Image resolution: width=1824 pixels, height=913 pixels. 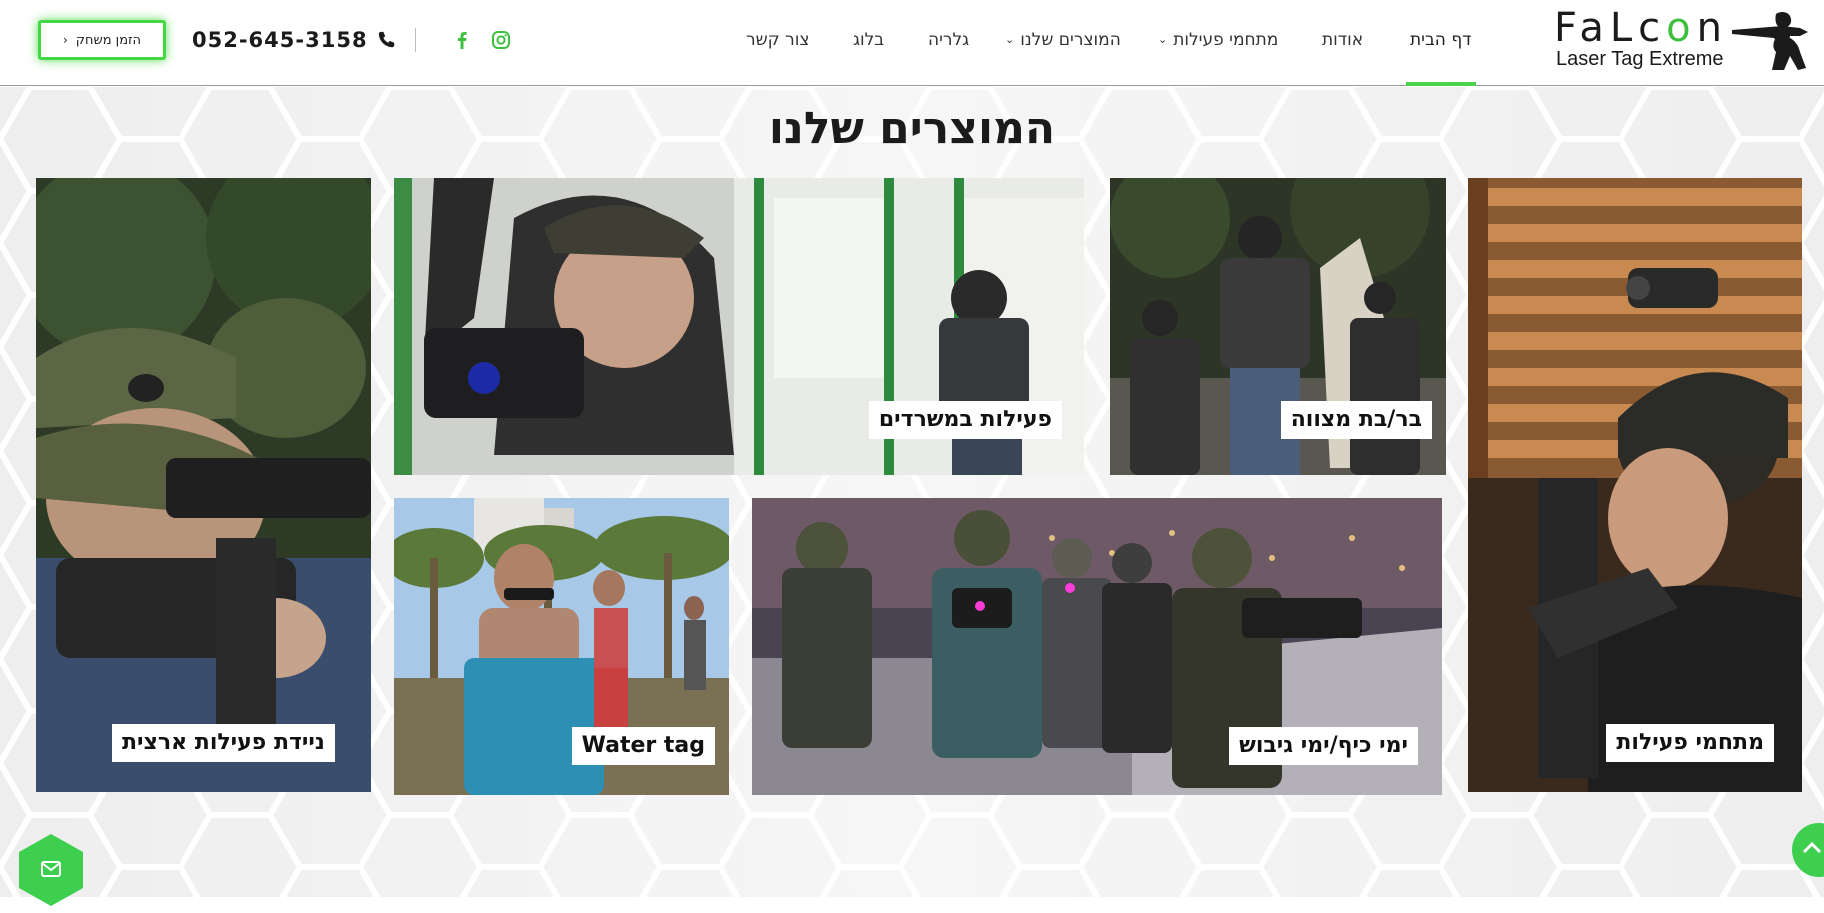 What do you see at coordinates (462, 40) in the screenshot?
I see `facebook-icon` at bounding box center [462, 40].